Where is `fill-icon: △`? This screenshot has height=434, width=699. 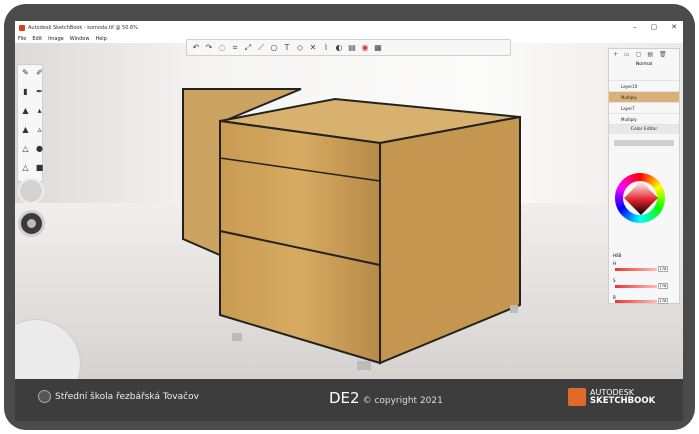
fill-icon: △ is located at coordinates (25, 167).